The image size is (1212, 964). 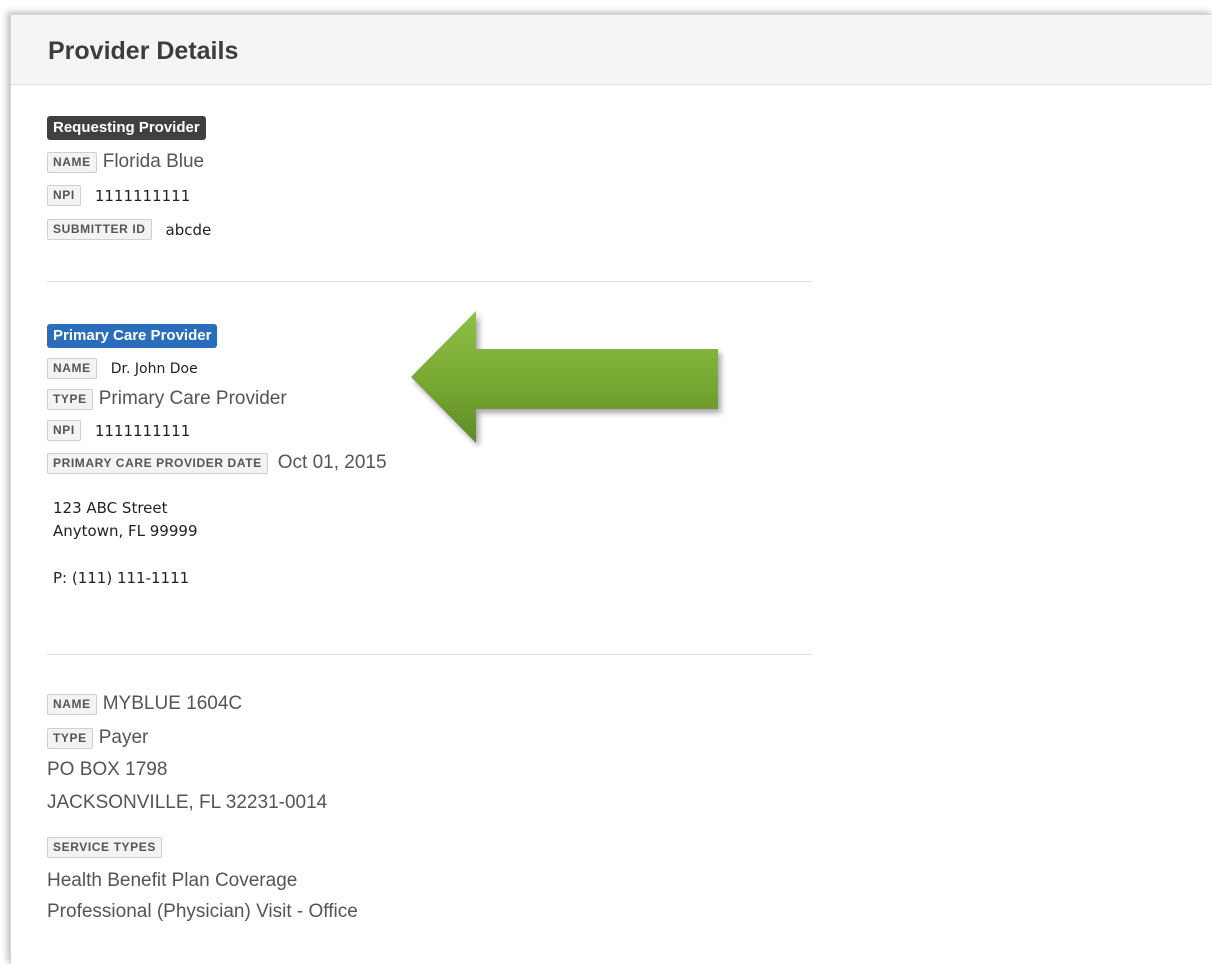 What do you see at coordinates (123, 737) in the screenshot?
I see `payer-type: Payer` at bounding box center [123, 737].